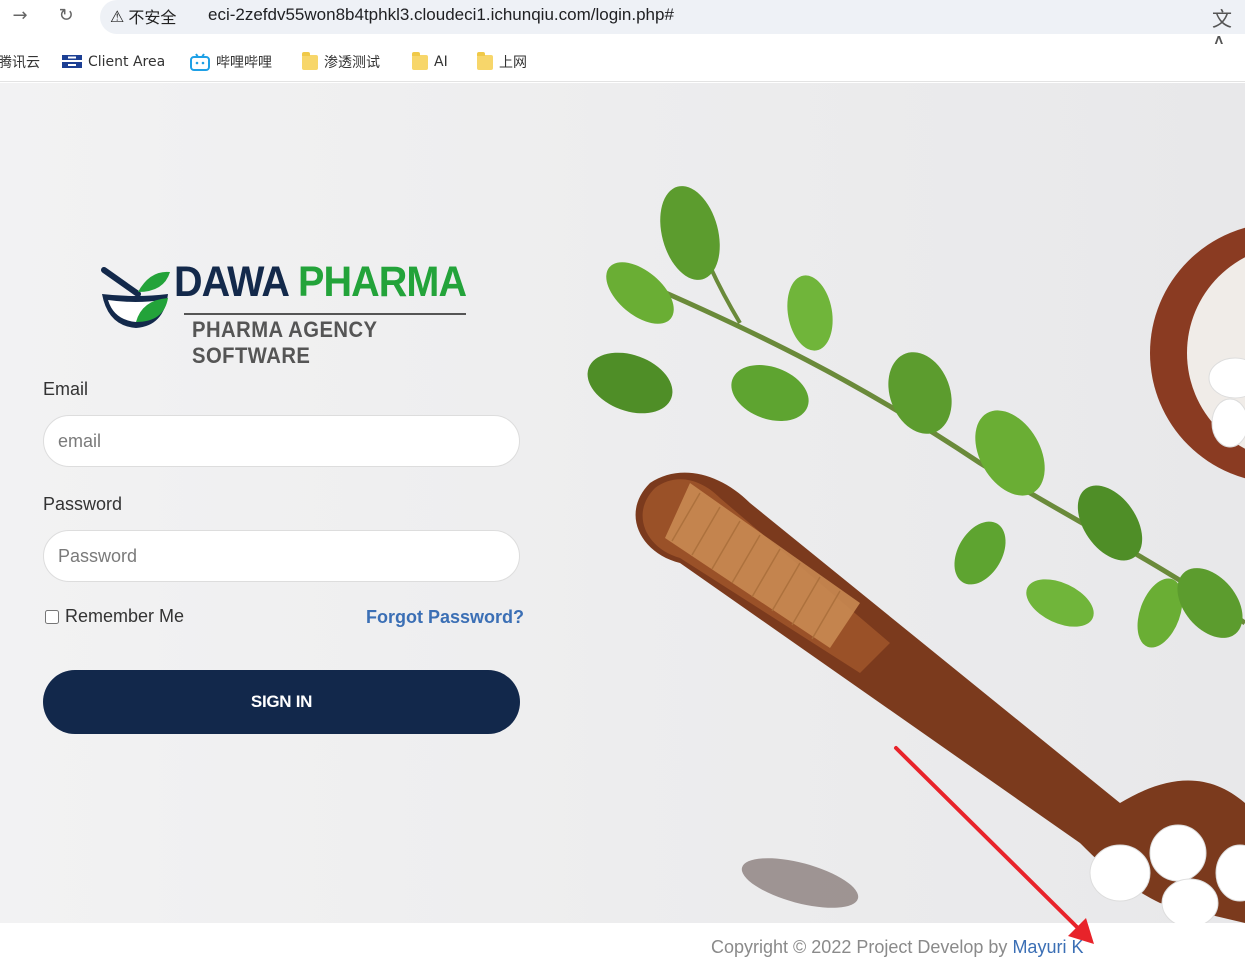  What do you see at coordinates (117, 16) in the screenshot?
I see `warning-icon: ⚠` at bounding box center [117, 16].